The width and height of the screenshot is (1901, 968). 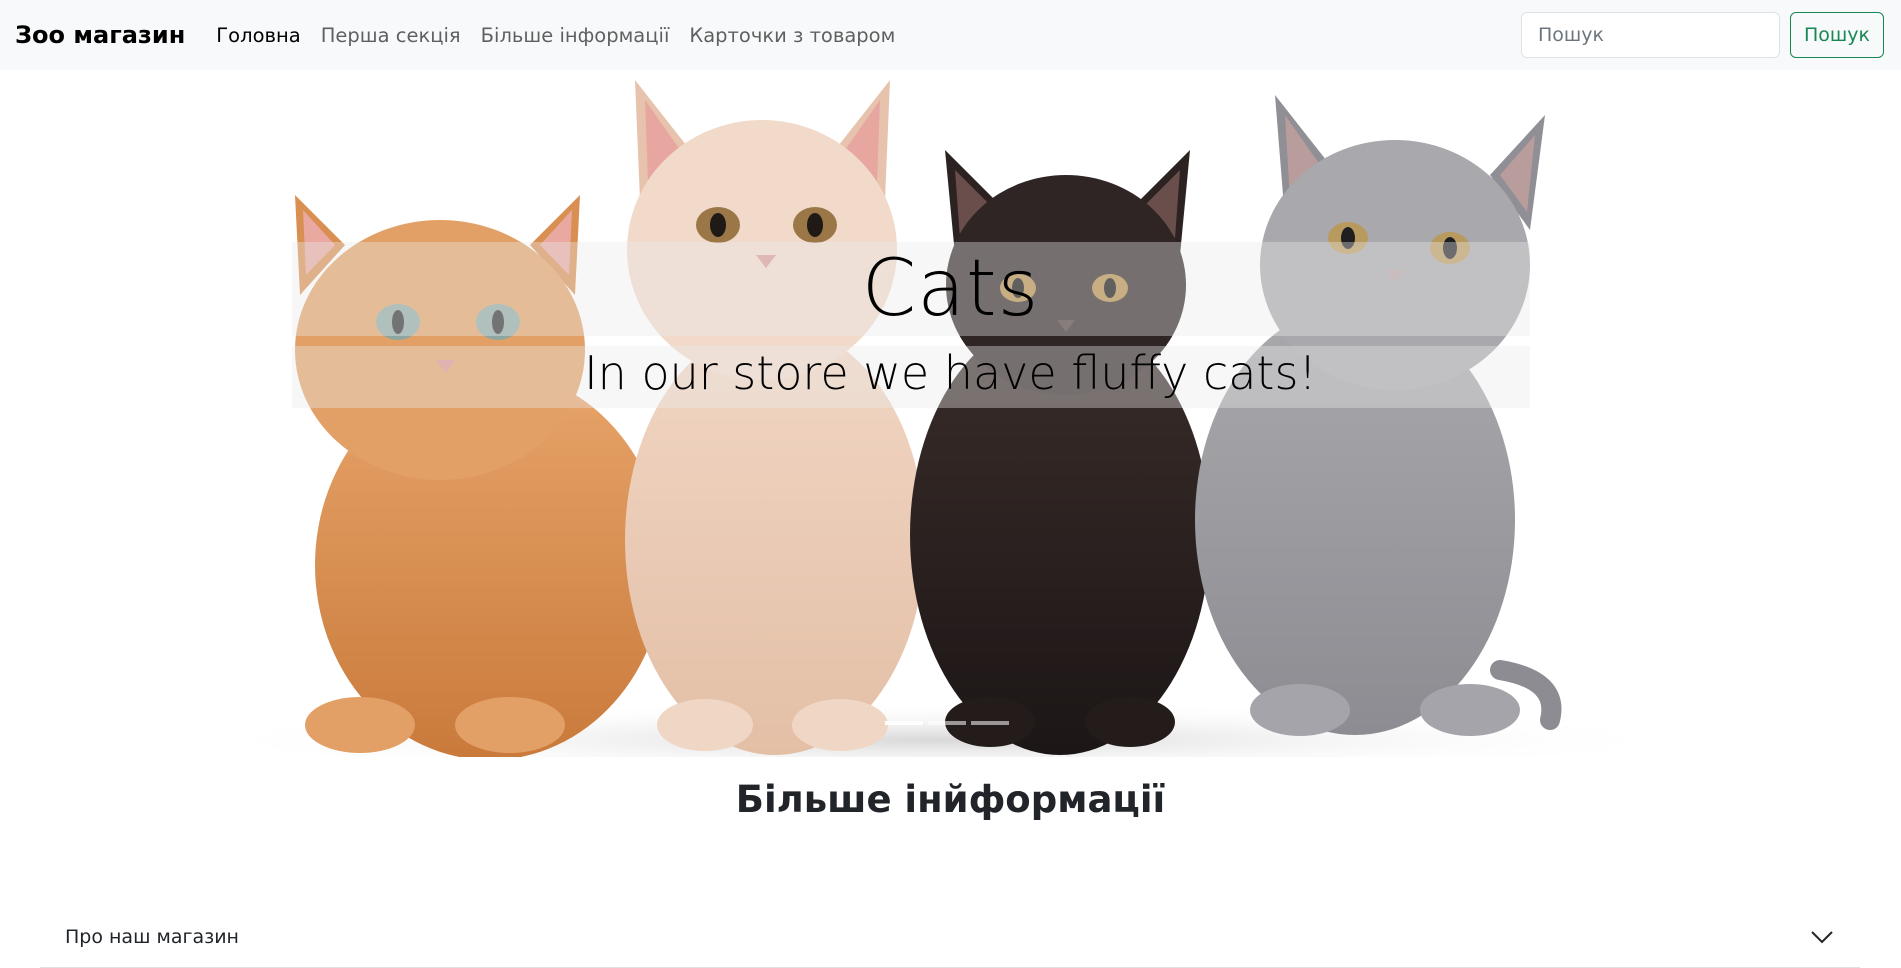 I want to click on chevron-down-icon, so click(x=1822, y=937).